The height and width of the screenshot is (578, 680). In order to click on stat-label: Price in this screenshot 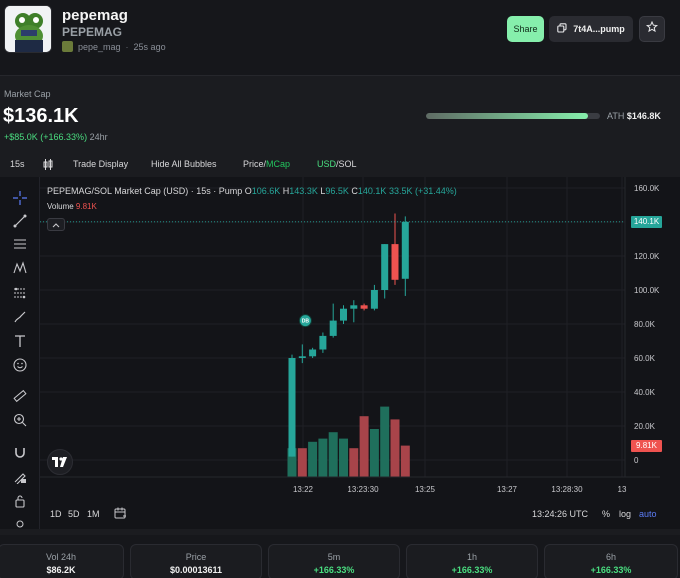, I will do `click(196, 557)`.